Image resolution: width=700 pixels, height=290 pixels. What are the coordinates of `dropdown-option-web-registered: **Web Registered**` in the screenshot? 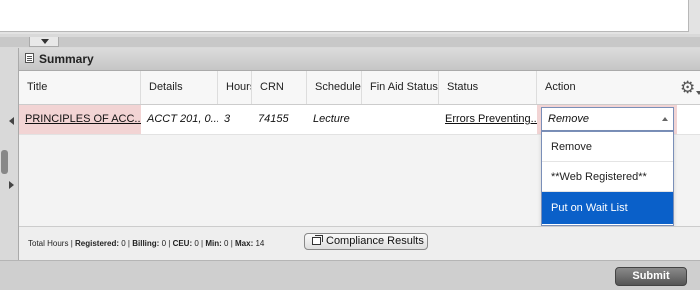 It's located at (607, 177).